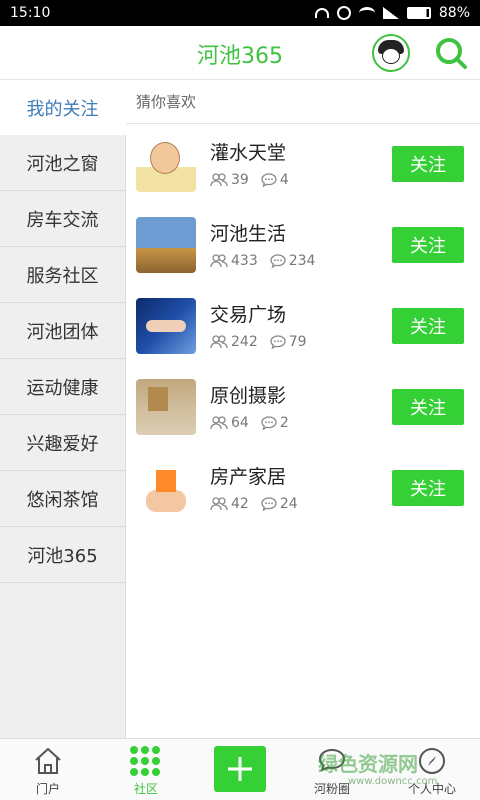 The width and height of the screenshot is (480, 800). Describe the element at coordinates (229, 504) in the screenshot. I see `member-count: 42` at that location.